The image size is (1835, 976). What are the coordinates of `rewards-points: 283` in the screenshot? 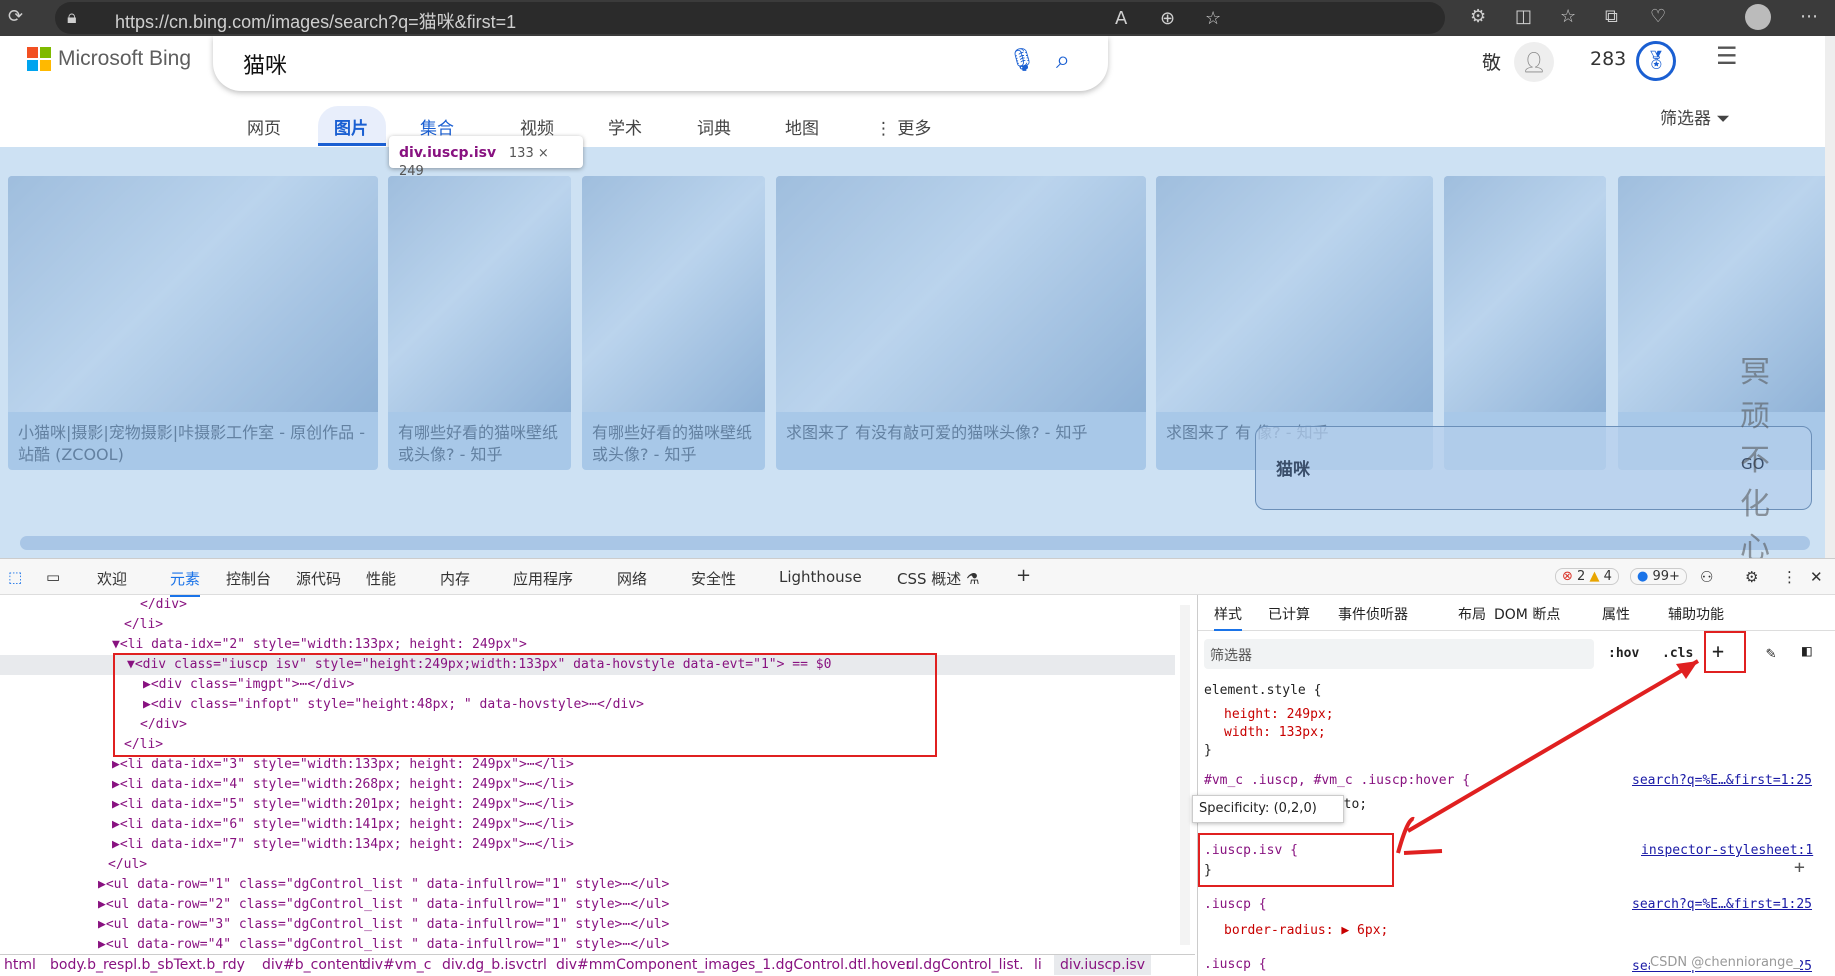 It's located at (1608, 59).